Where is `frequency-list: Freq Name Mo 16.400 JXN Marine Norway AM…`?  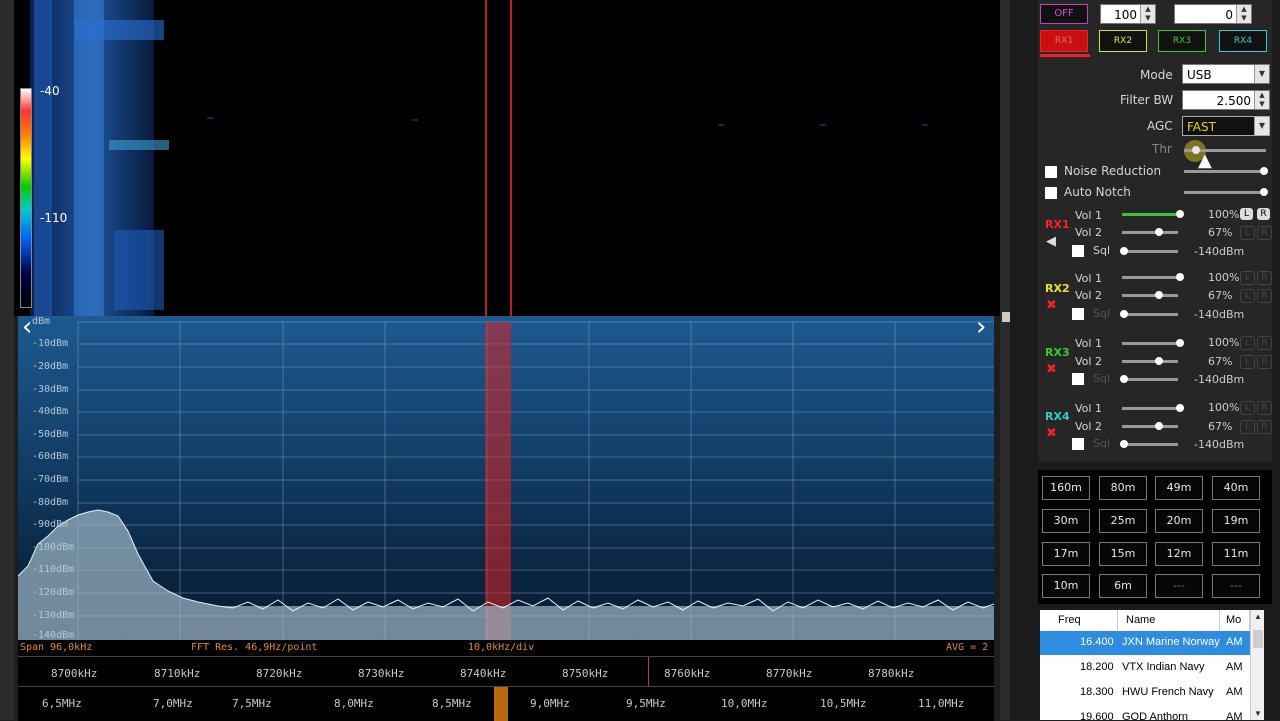 frequency-list: Freq Name Mo 16.400 JXN Marine Norway AM… is located at coordinates (1152, 665).